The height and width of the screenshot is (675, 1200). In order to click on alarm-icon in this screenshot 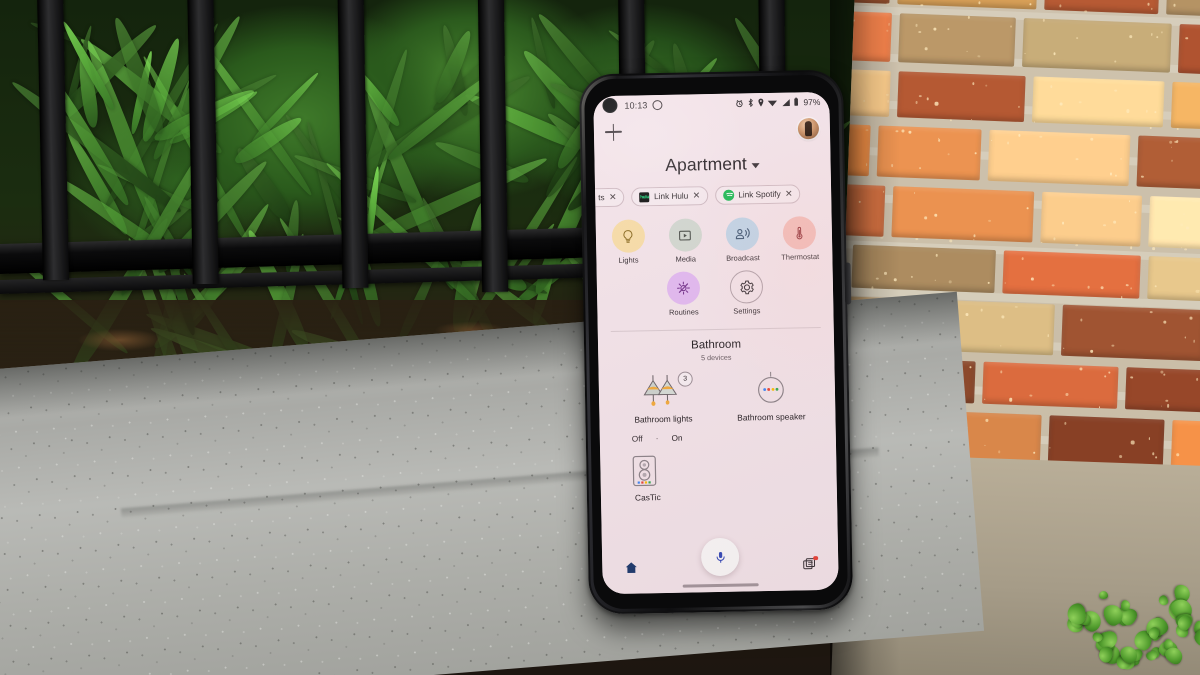, I will do `click(740, 103)`.